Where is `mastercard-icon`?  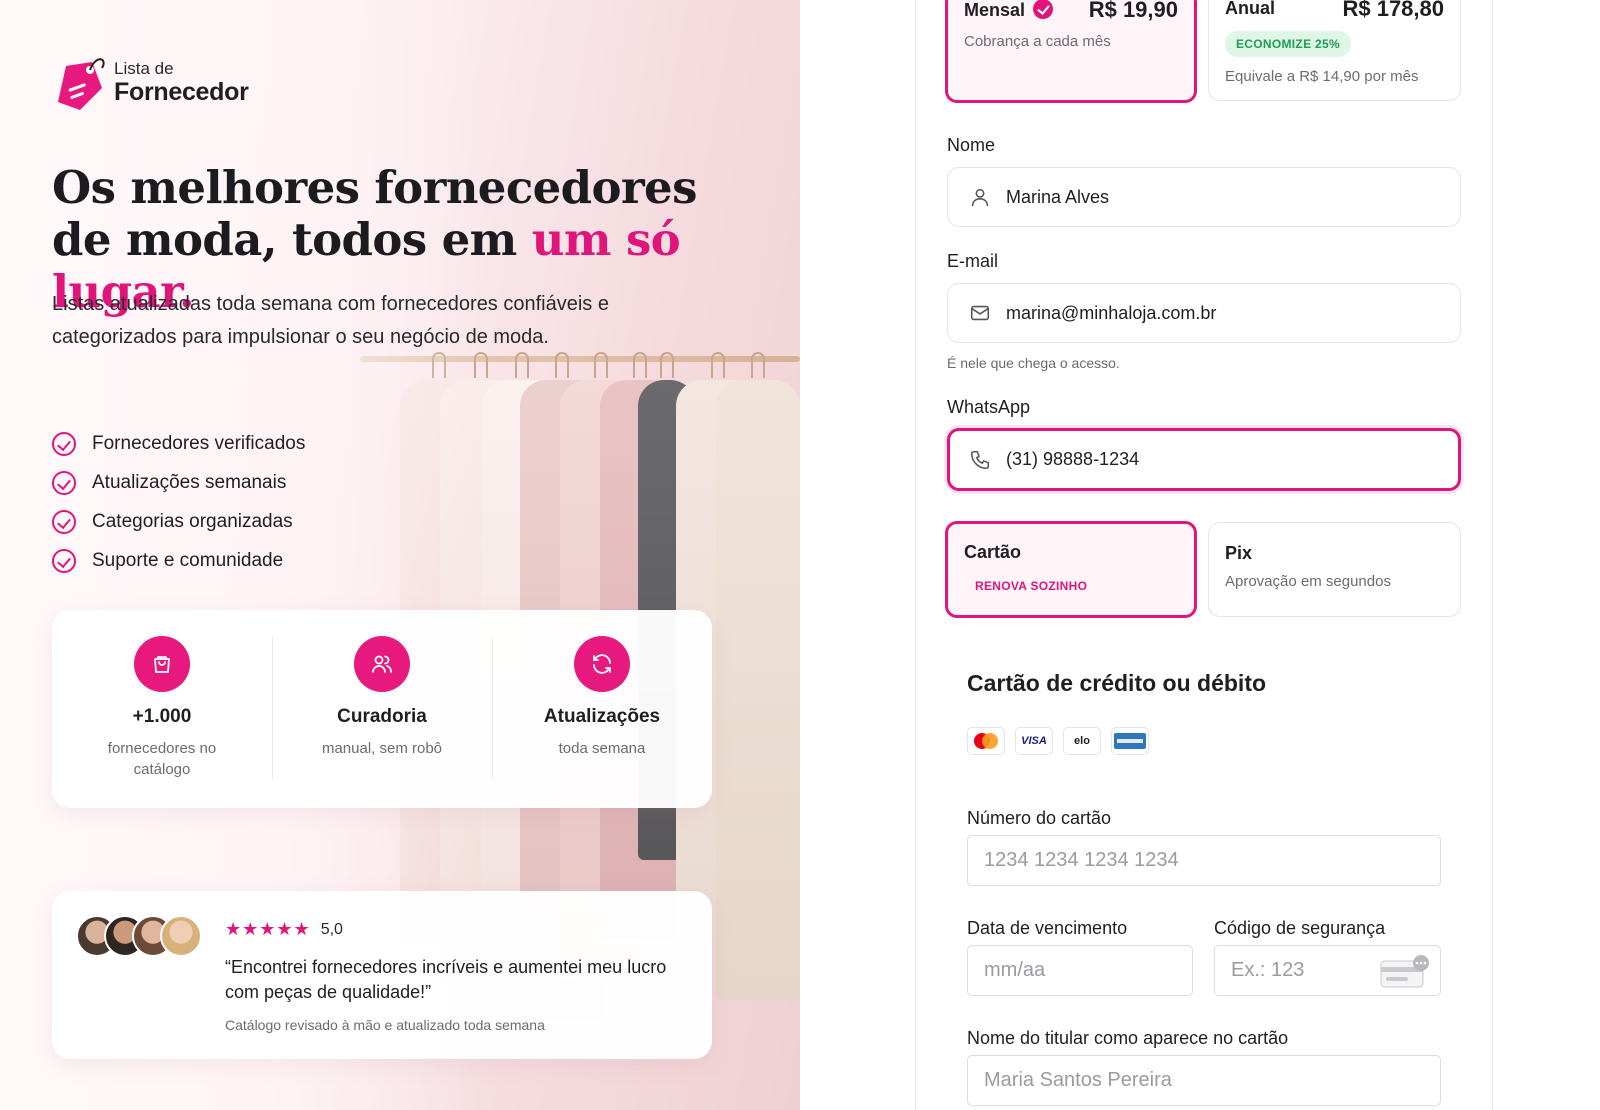 mastercard-icon is located at coordinates (986, 741).